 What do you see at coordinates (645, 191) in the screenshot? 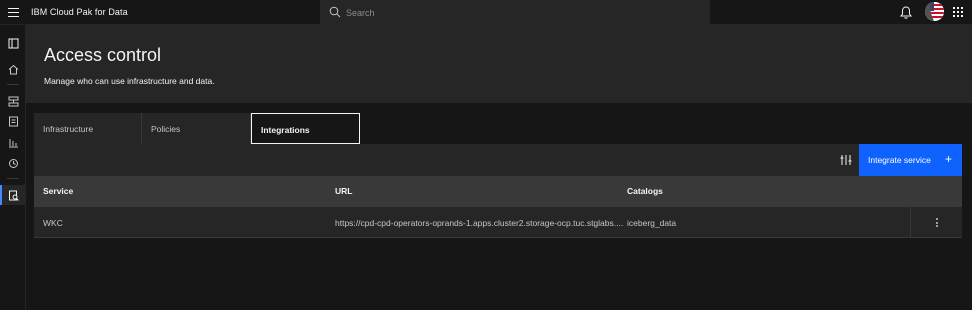
I see `column-header-catalogs: Catalogs` at bounding box center [645, 191].